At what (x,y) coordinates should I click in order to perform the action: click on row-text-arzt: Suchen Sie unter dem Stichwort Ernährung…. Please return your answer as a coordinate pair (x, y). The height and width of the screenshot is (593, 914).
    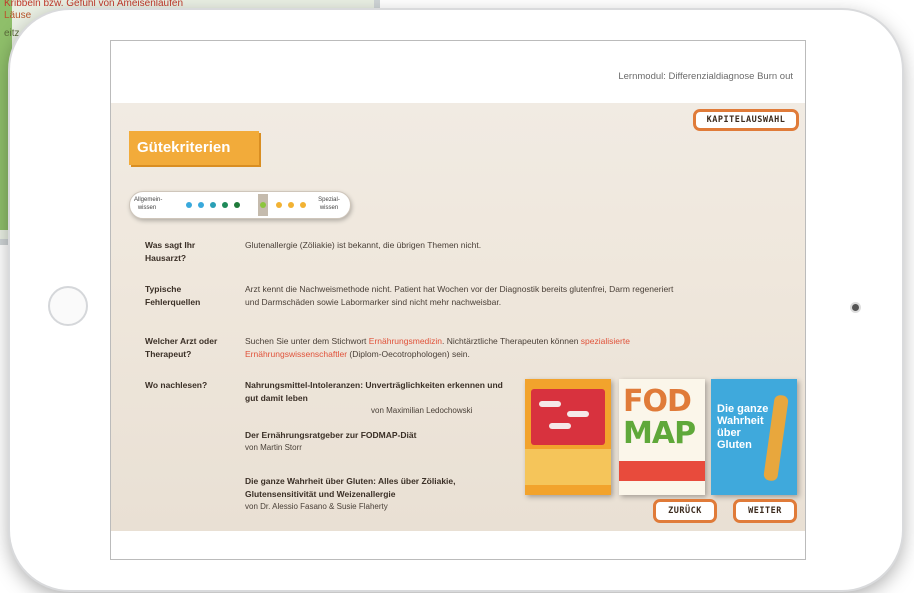
    Looking at the image, I should click on (460, 348).